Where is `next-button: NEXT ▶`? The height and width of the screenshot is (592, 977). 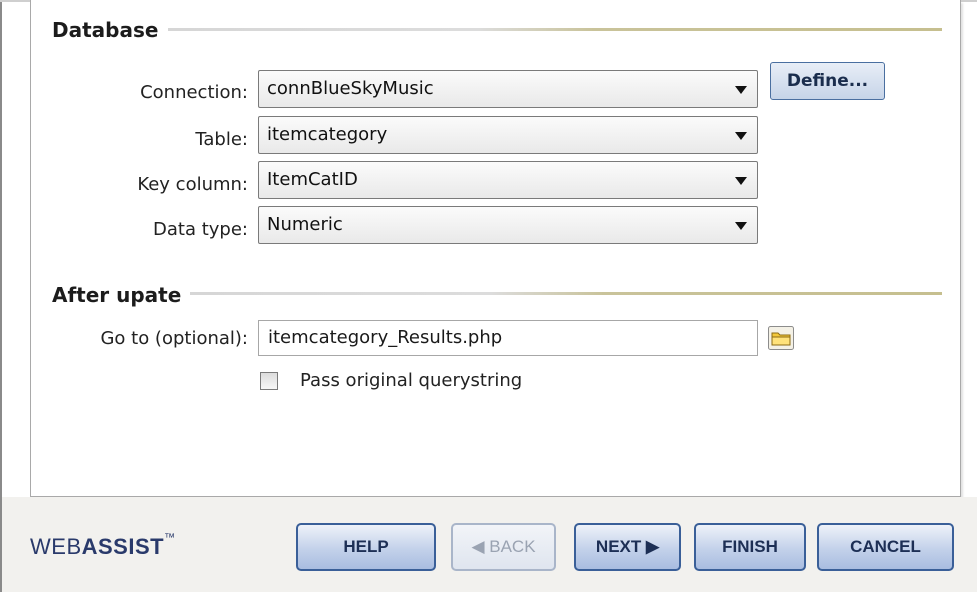
next-button: NEXT ▶ is located at coordinates (627, 547).